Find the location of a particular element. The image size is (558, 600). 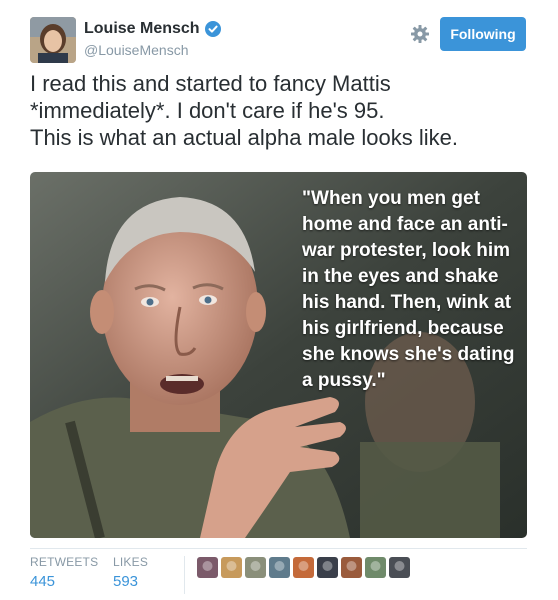

avatar is located at coordinates (53, 40).